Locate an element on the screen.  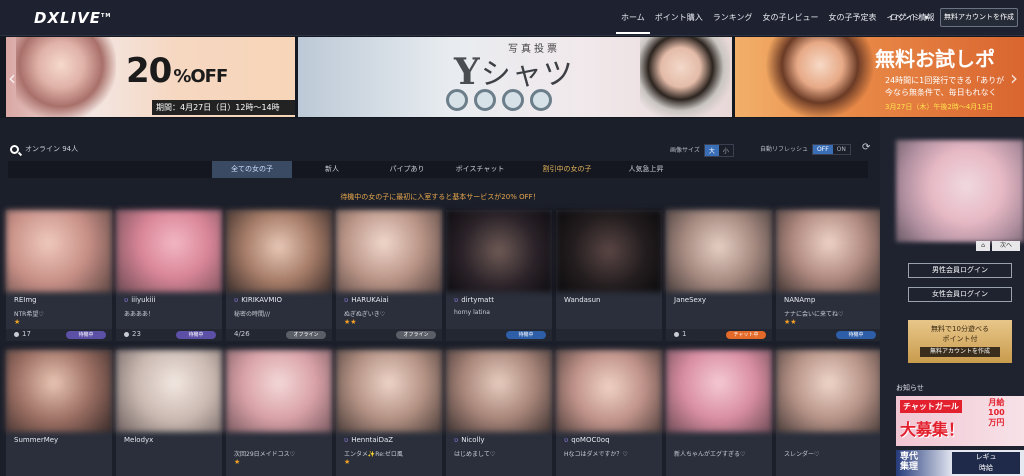
nav-buy-points: ポイント購入 is located at coordinates (679, 23).